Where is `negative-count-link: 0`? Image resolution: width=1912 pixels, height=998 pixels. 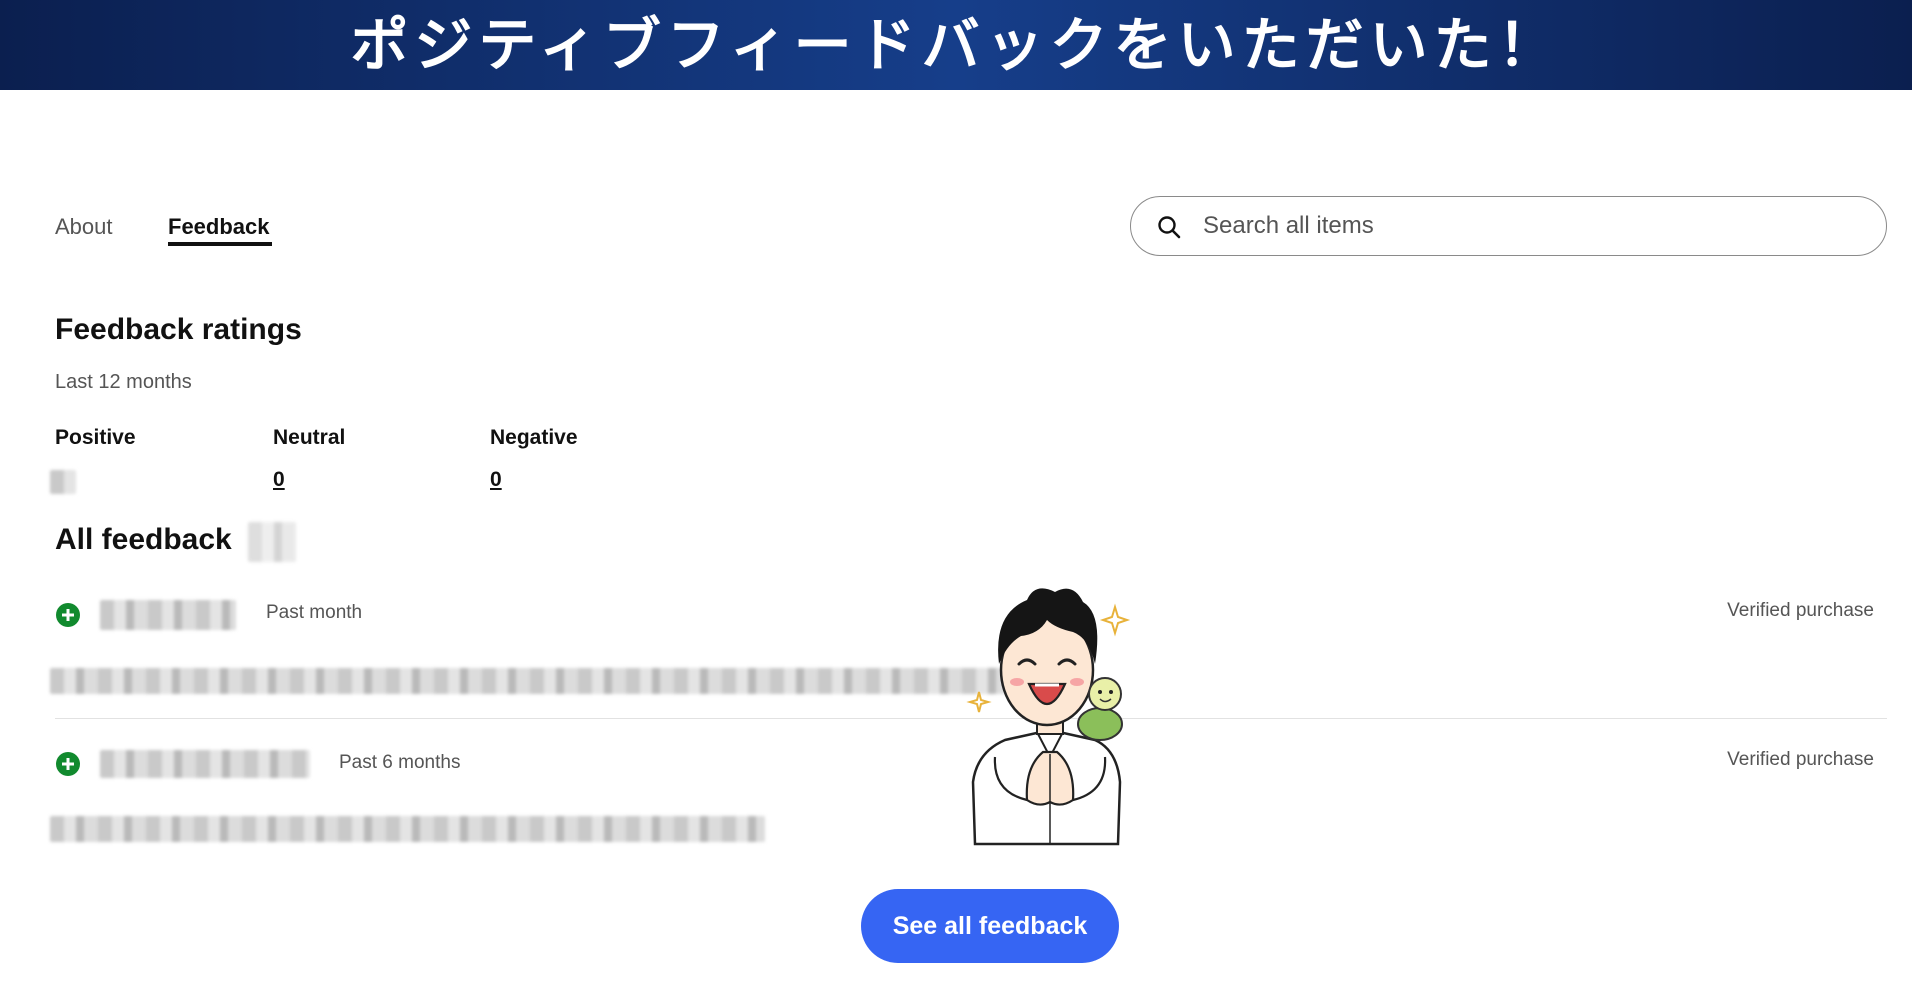 negative-count-link: 0 is located at coordinates (496, 480).